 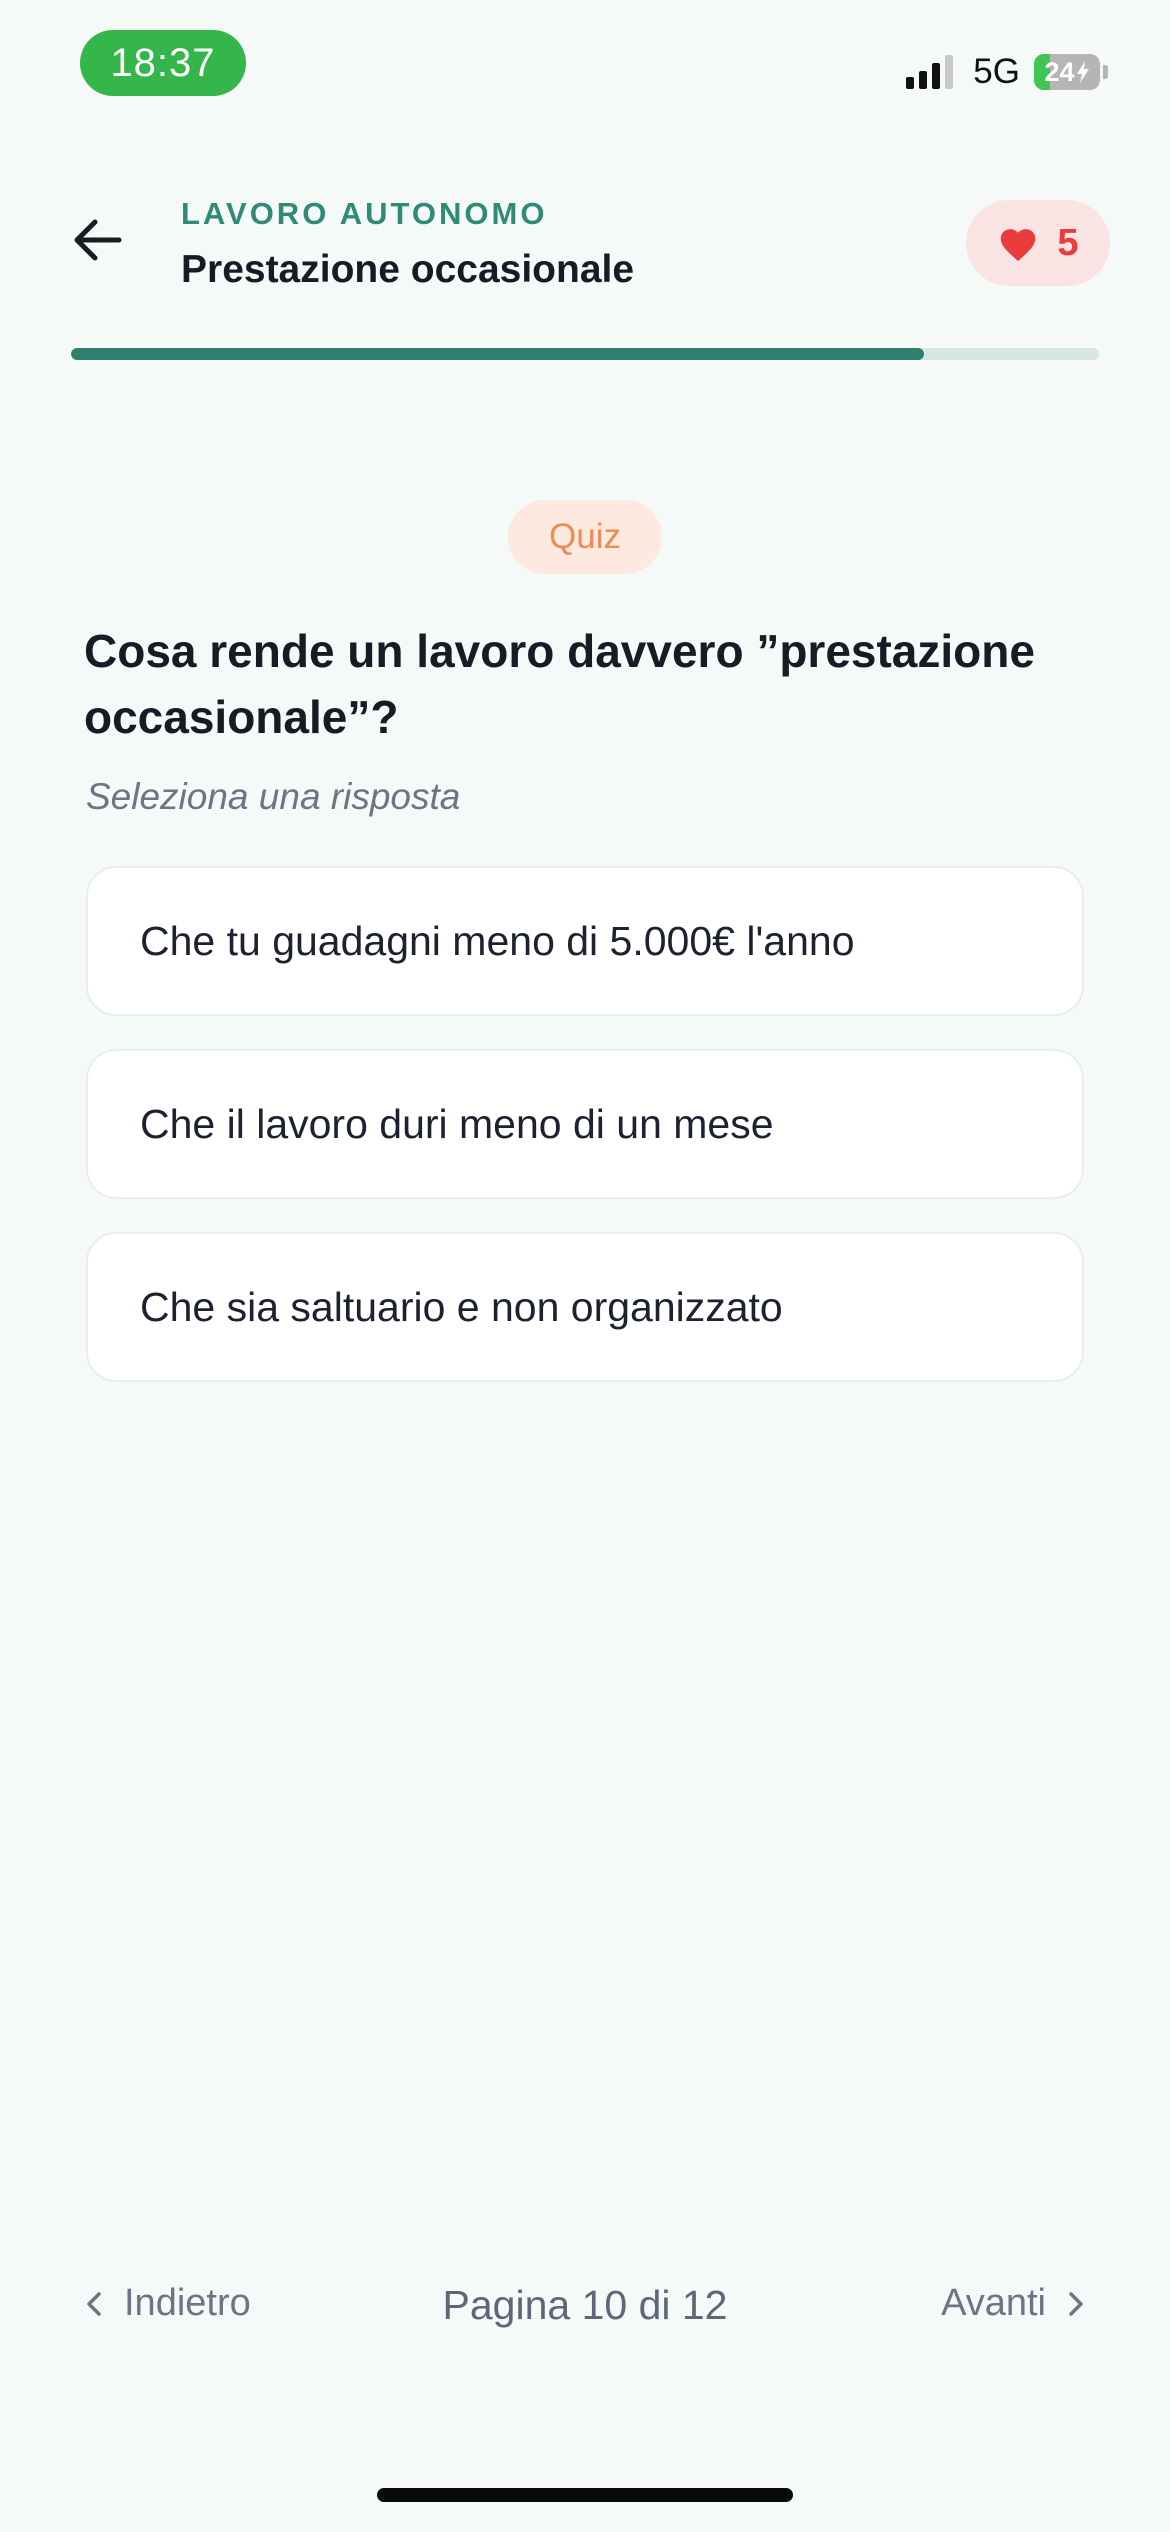 What do you see at coordinates (407, 244) in the screenshot?
I see `lesson-header: LAVORO AUTONOMO Prestazione occasionale` at bounding box center [407, 244].